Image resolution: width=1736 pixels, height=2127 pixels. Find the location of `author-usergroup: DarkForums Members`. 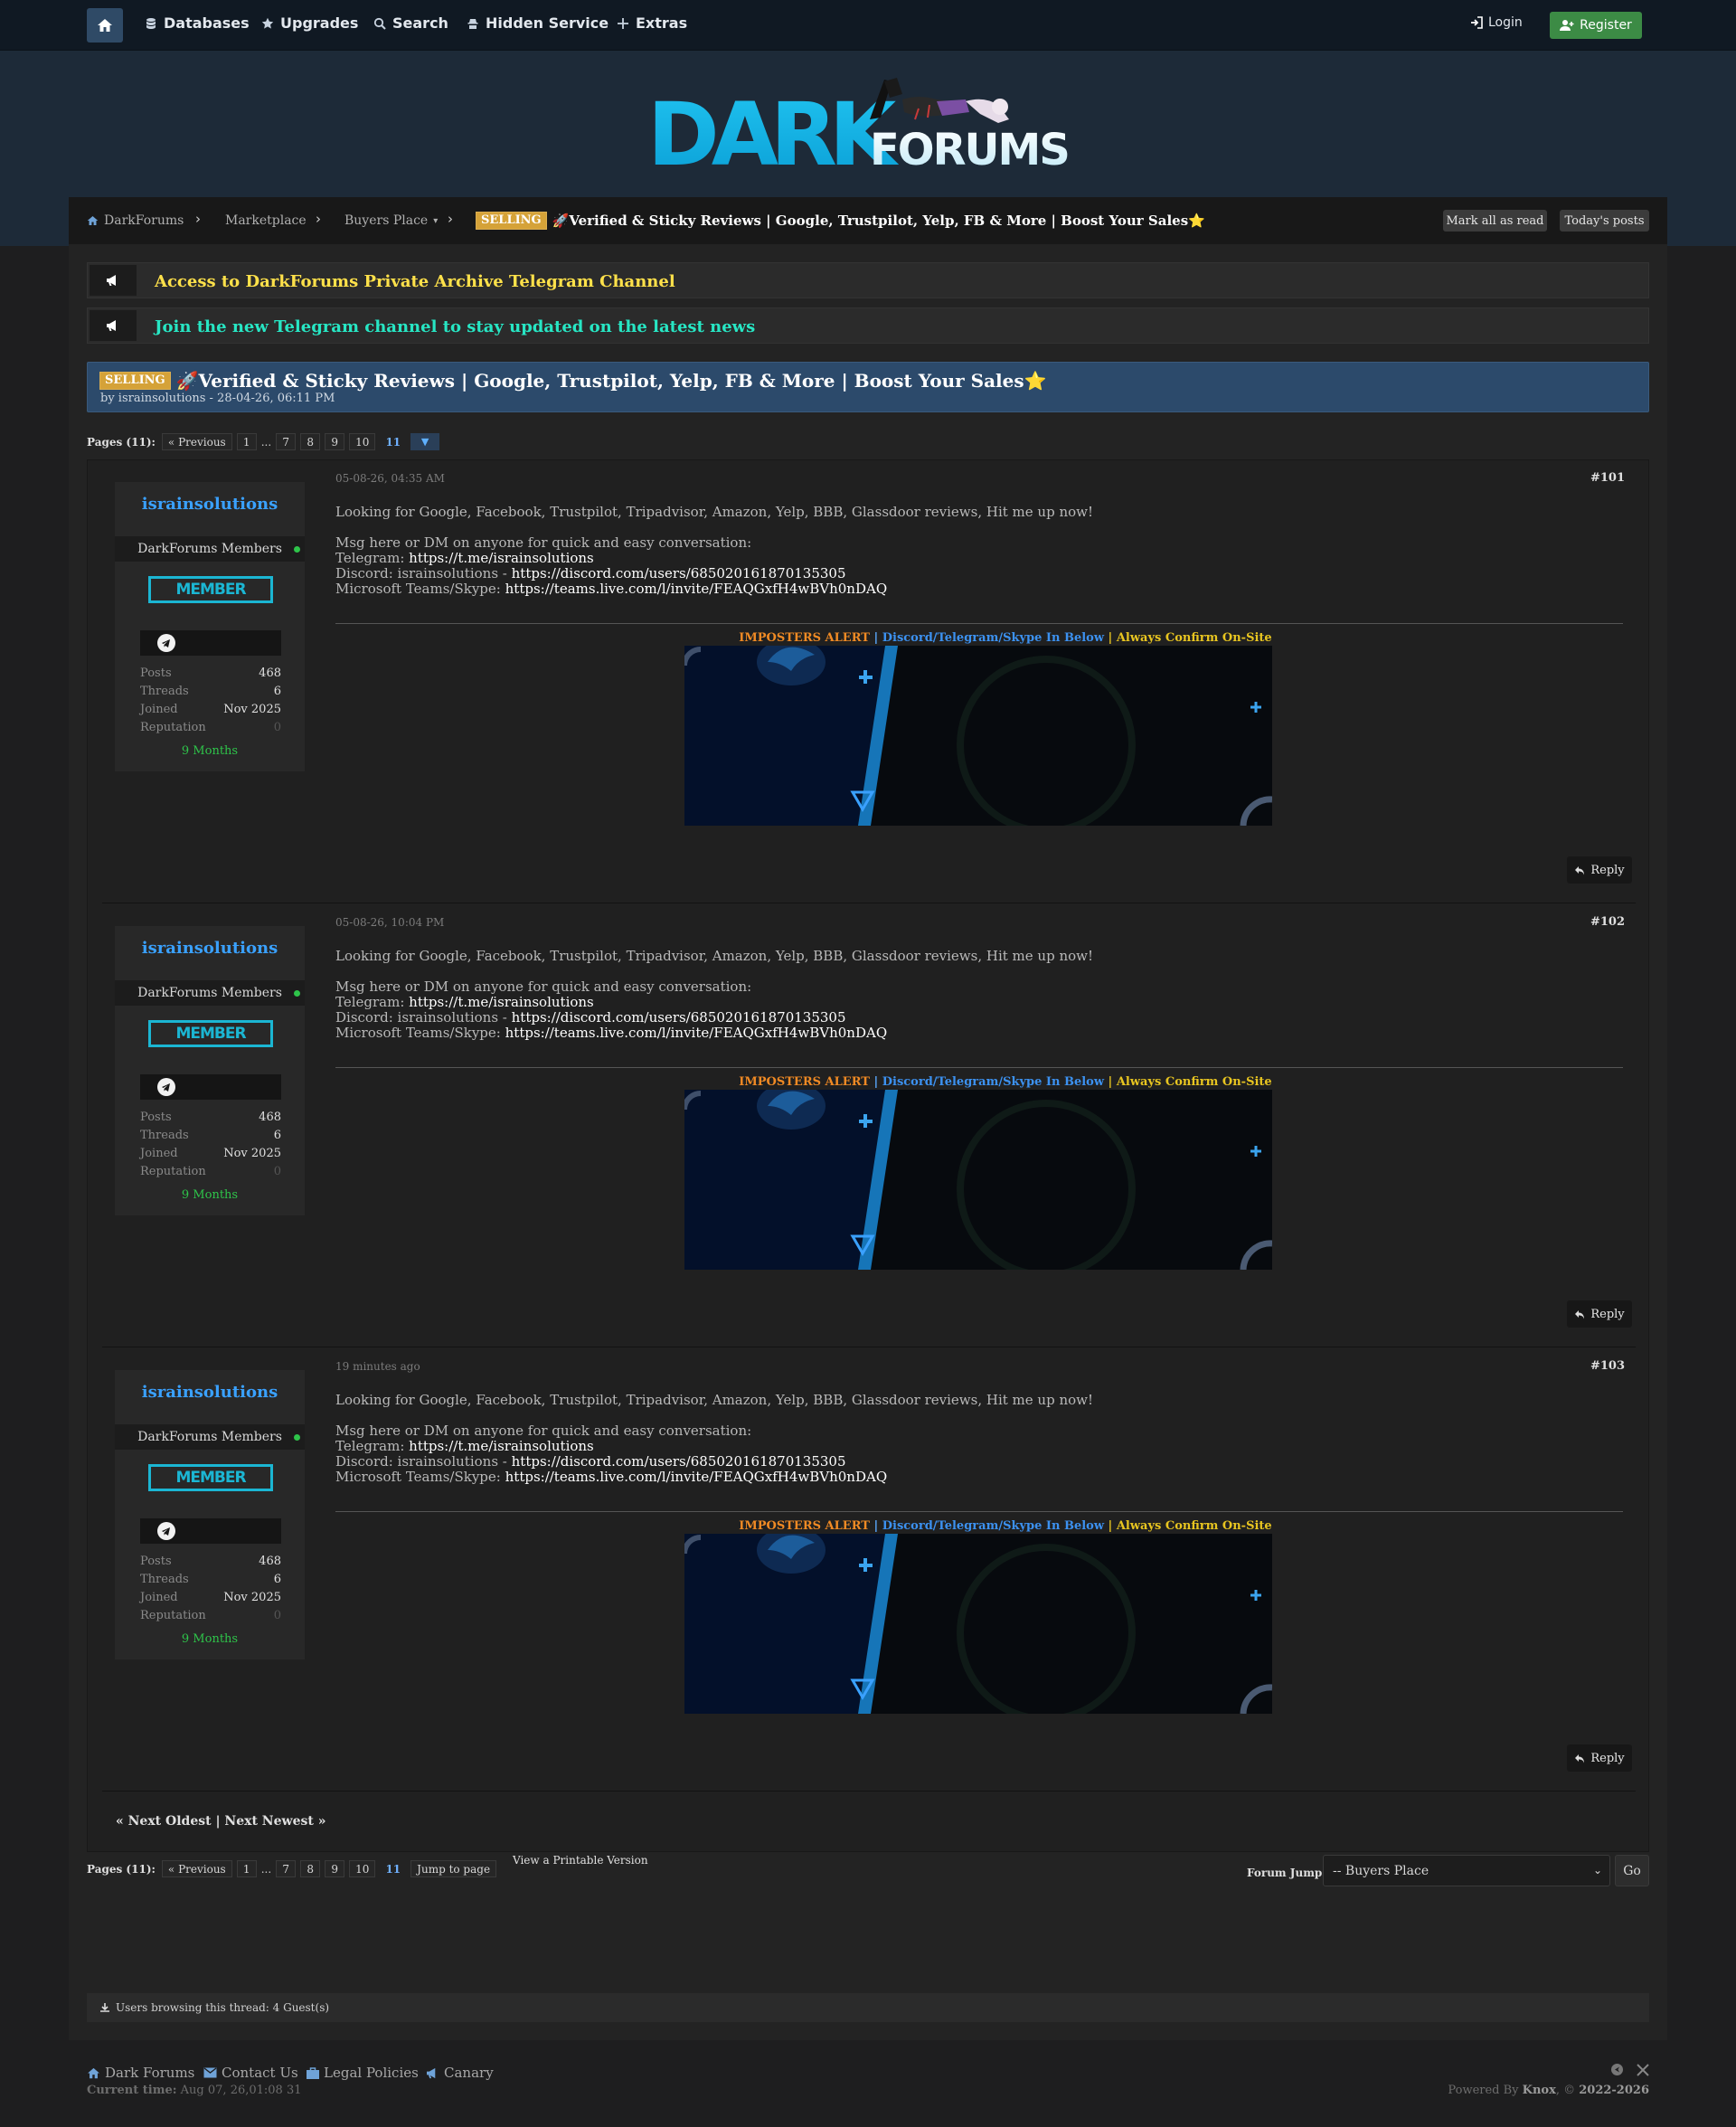

author-usergroup: DarkForums Members is located at coordinates (210, 1437).